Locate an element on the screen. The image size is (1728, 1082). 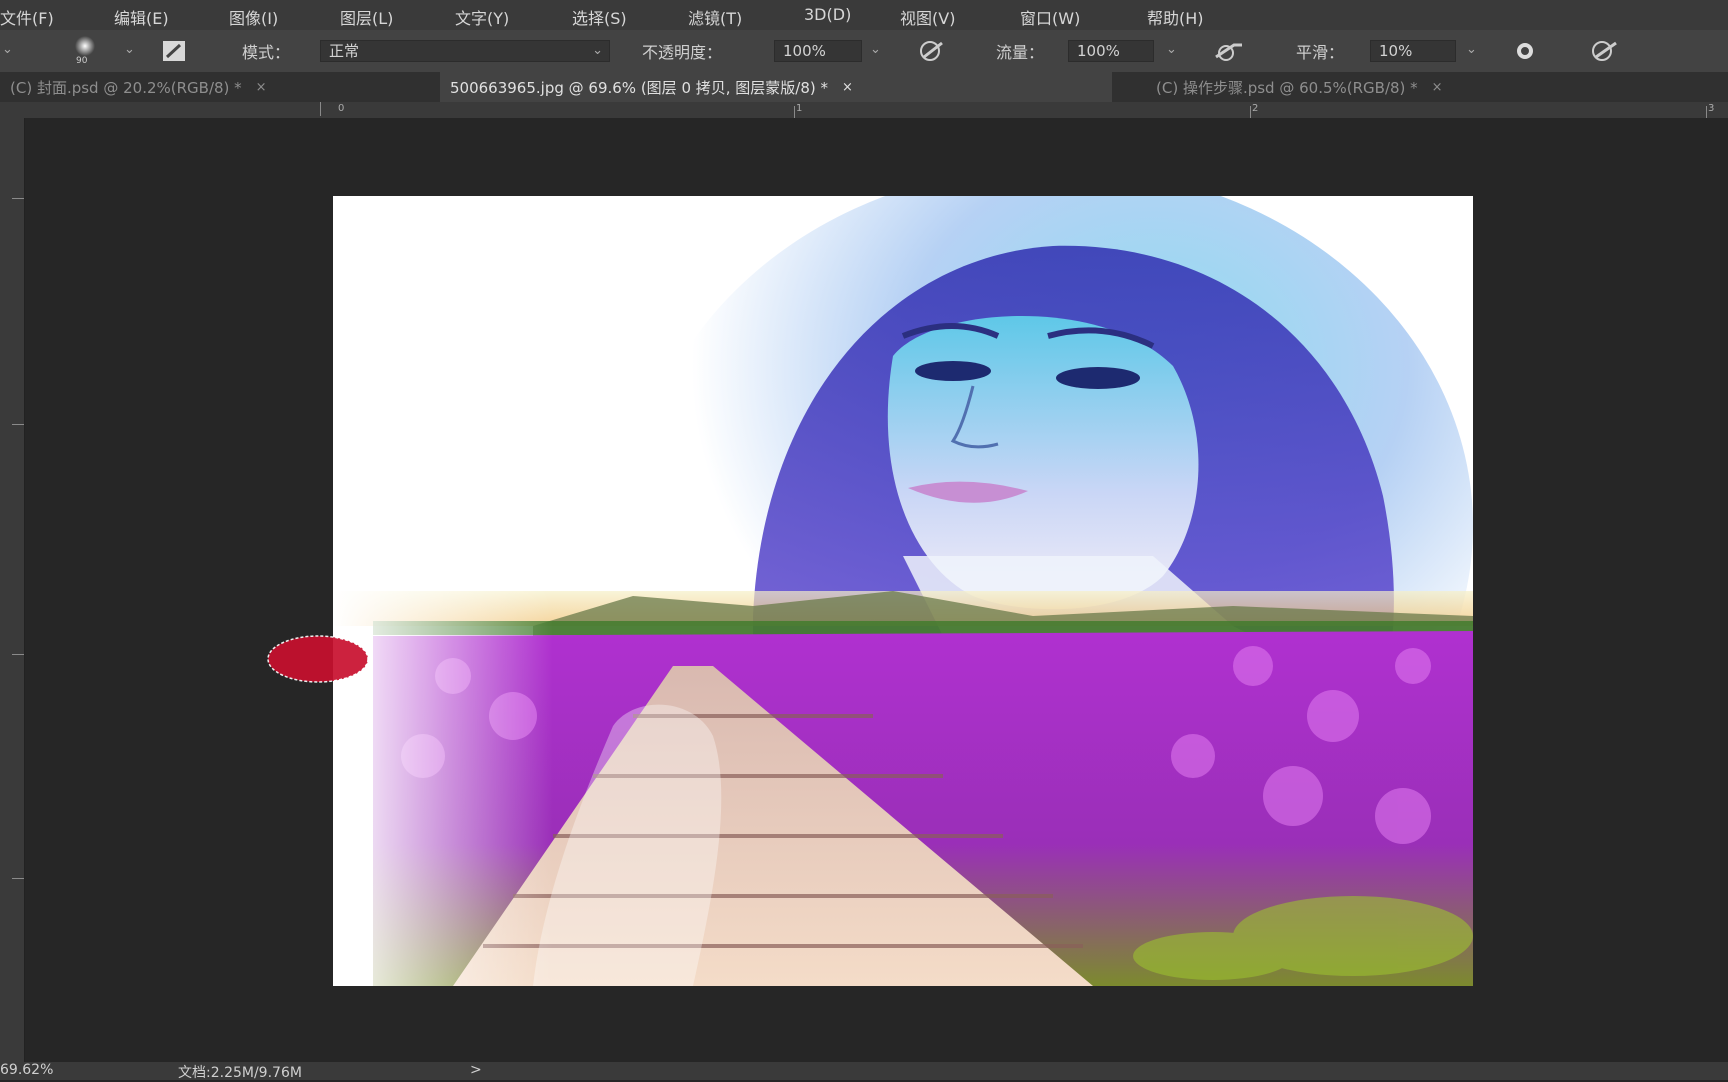
opacity-label: 不透明度： is located at coordinates (682, 52).